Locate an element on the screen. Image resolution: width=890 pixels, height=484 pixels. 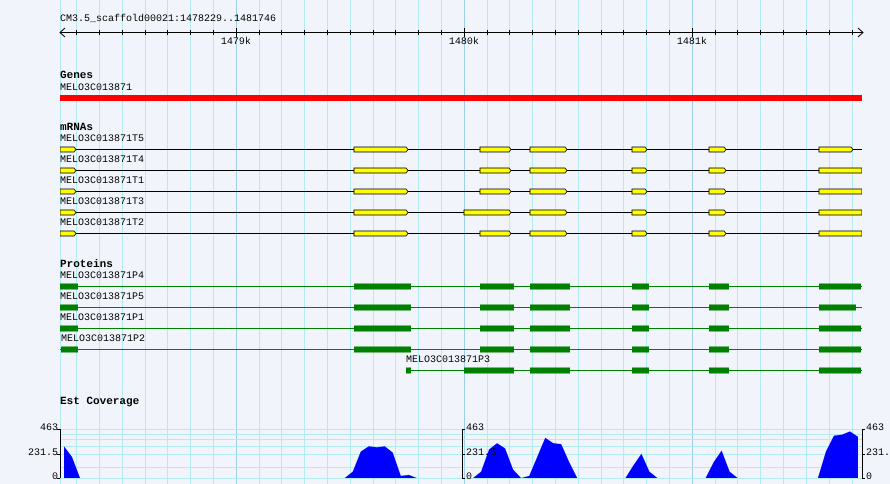
axis-label: 231. is located at coordinates (878, 454).